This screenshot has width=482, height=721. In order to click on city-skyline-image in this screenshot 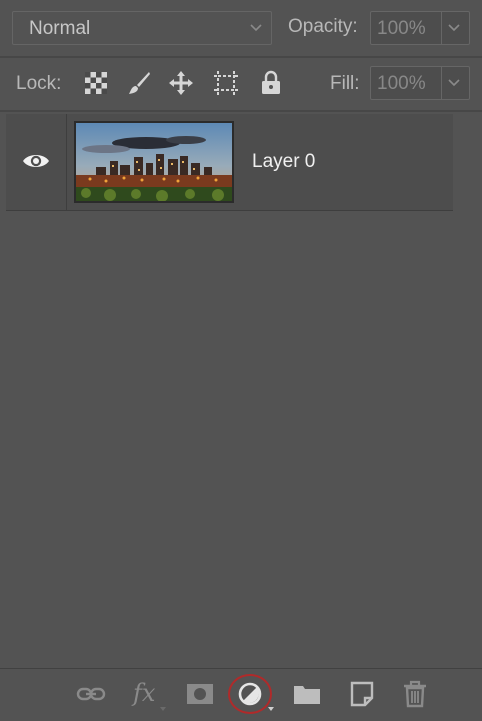, I will do `click(154, 162)`.